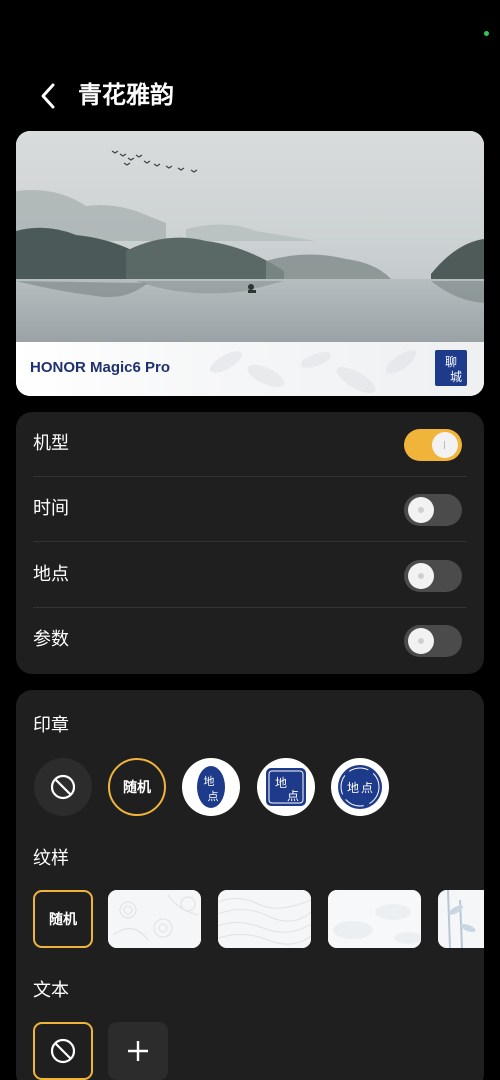 The height and width of the screenshot is (1080, 500). I want to click on seal-option-oval: 地 点, so click(211, 787).